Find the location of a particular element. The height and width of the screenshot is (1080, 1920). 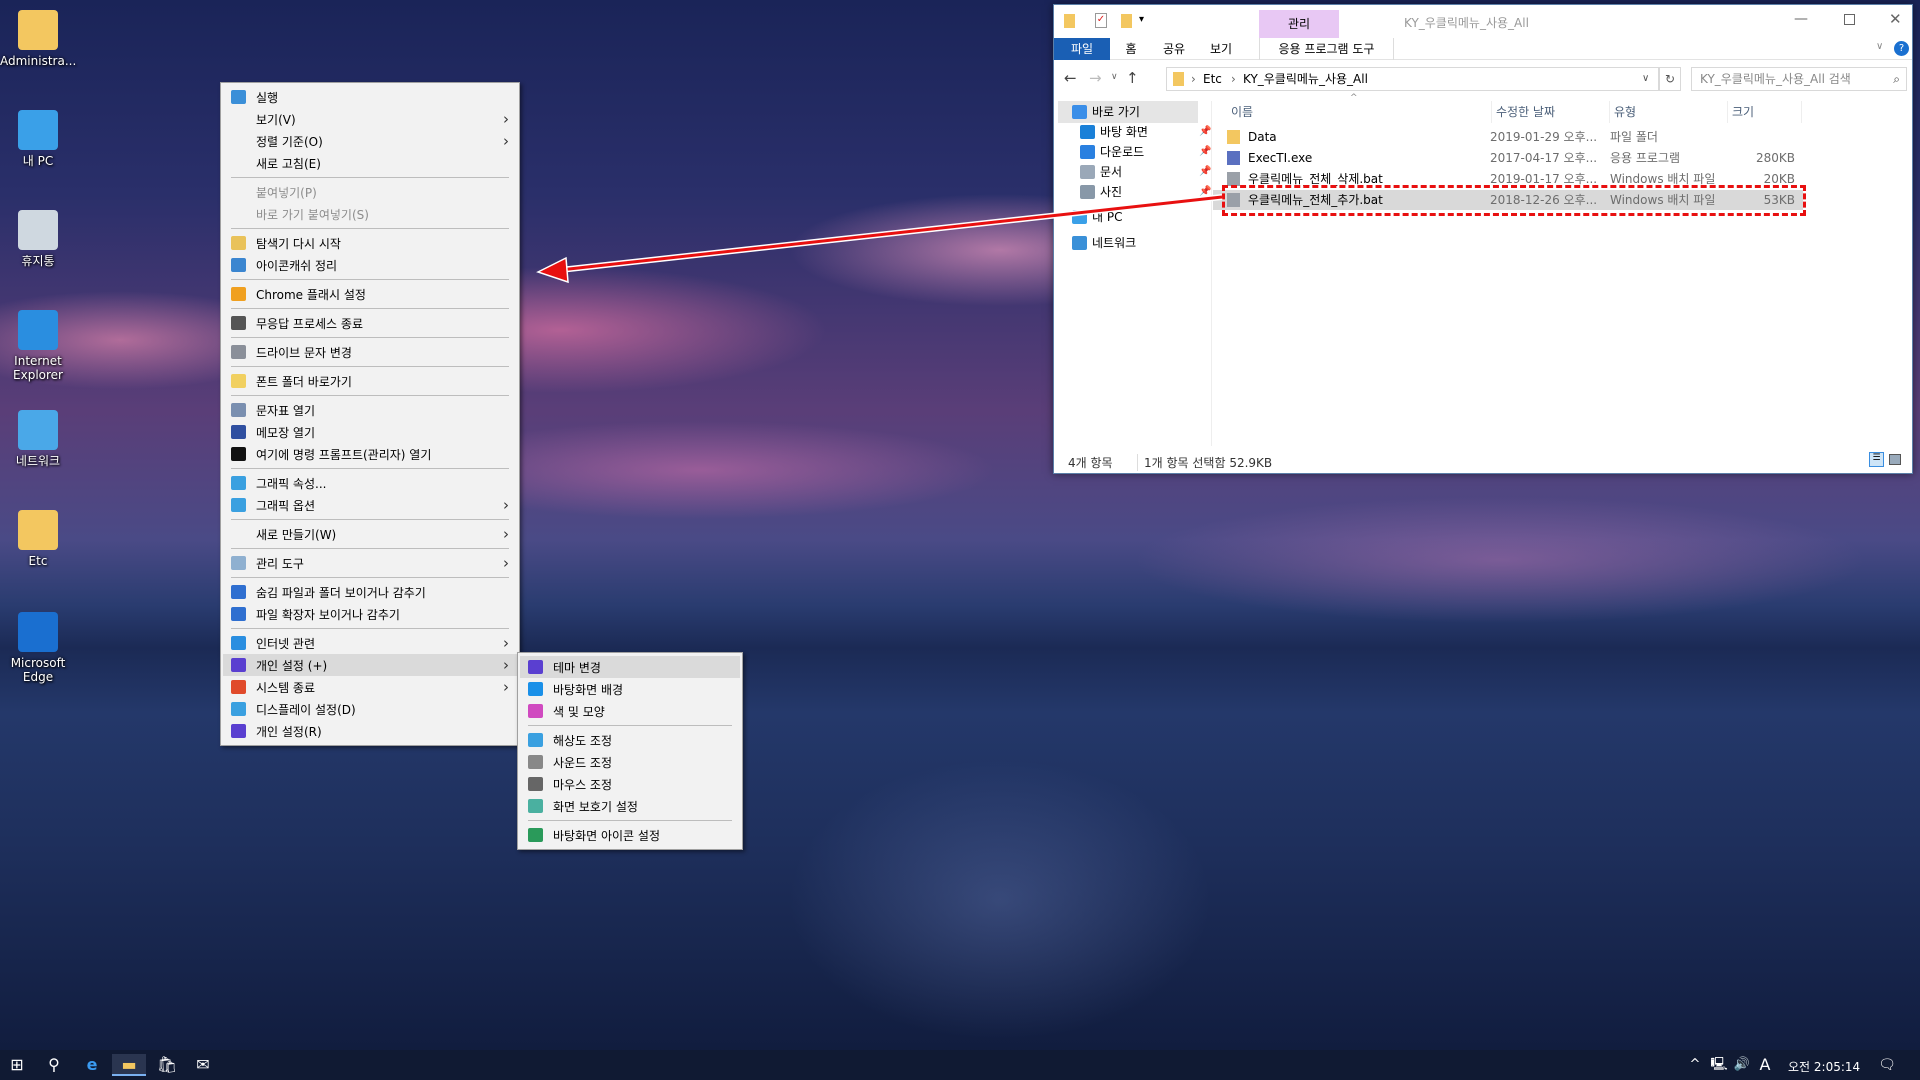

file-explorer-taskbar-icon: ▬ is located at coordinates (129, 1065).